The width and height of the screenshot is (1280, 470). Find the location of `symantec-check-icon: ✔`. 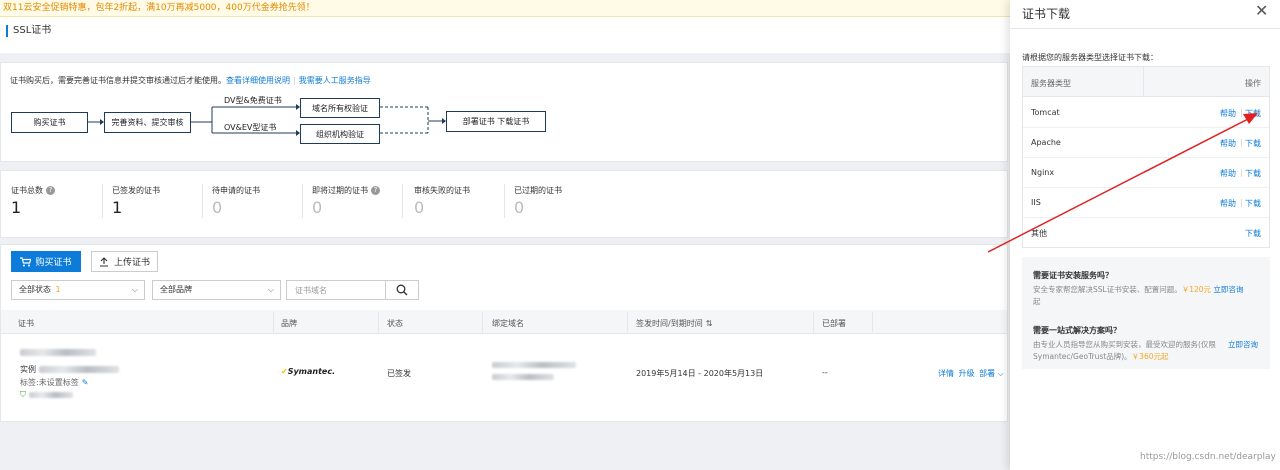

symantec-check-icon: ✔ is located at coordinates (284, 371).